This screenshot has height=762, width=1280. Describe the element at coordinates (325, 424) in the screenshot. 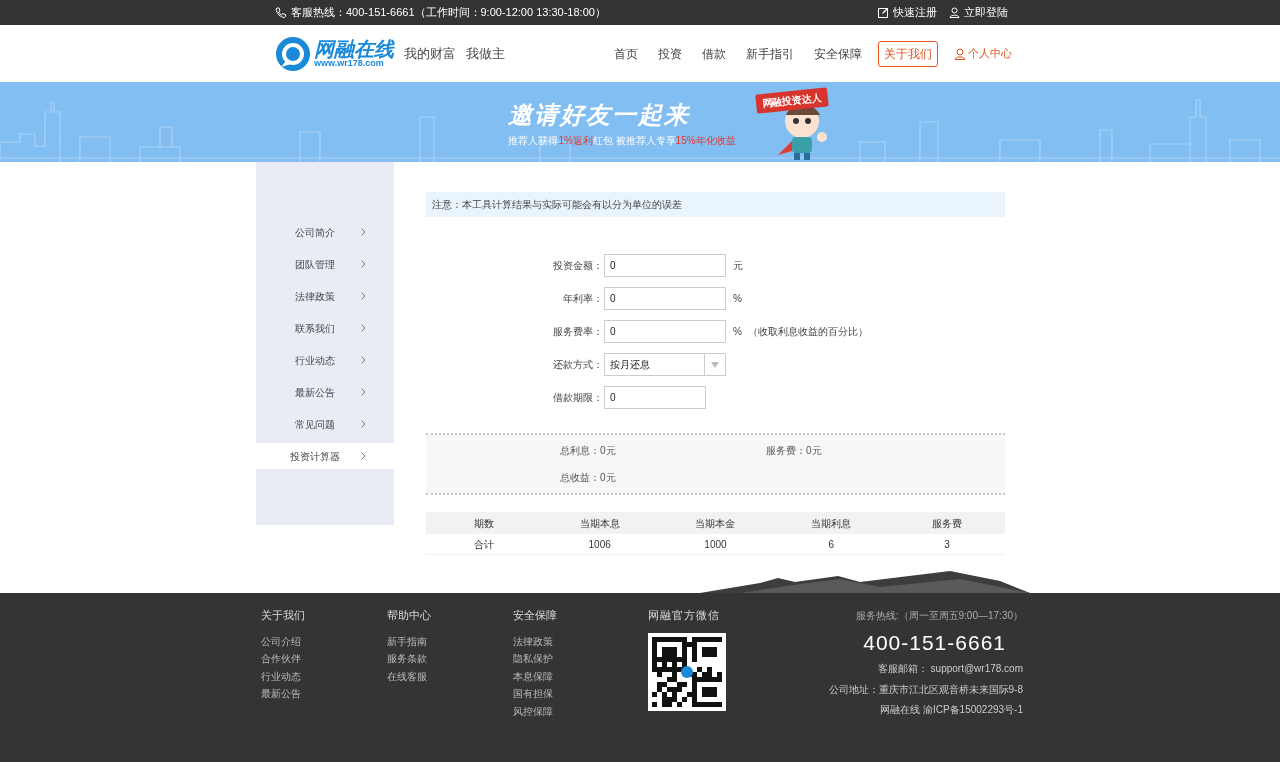

I see `sidebar-item: 常见问题` at that location.